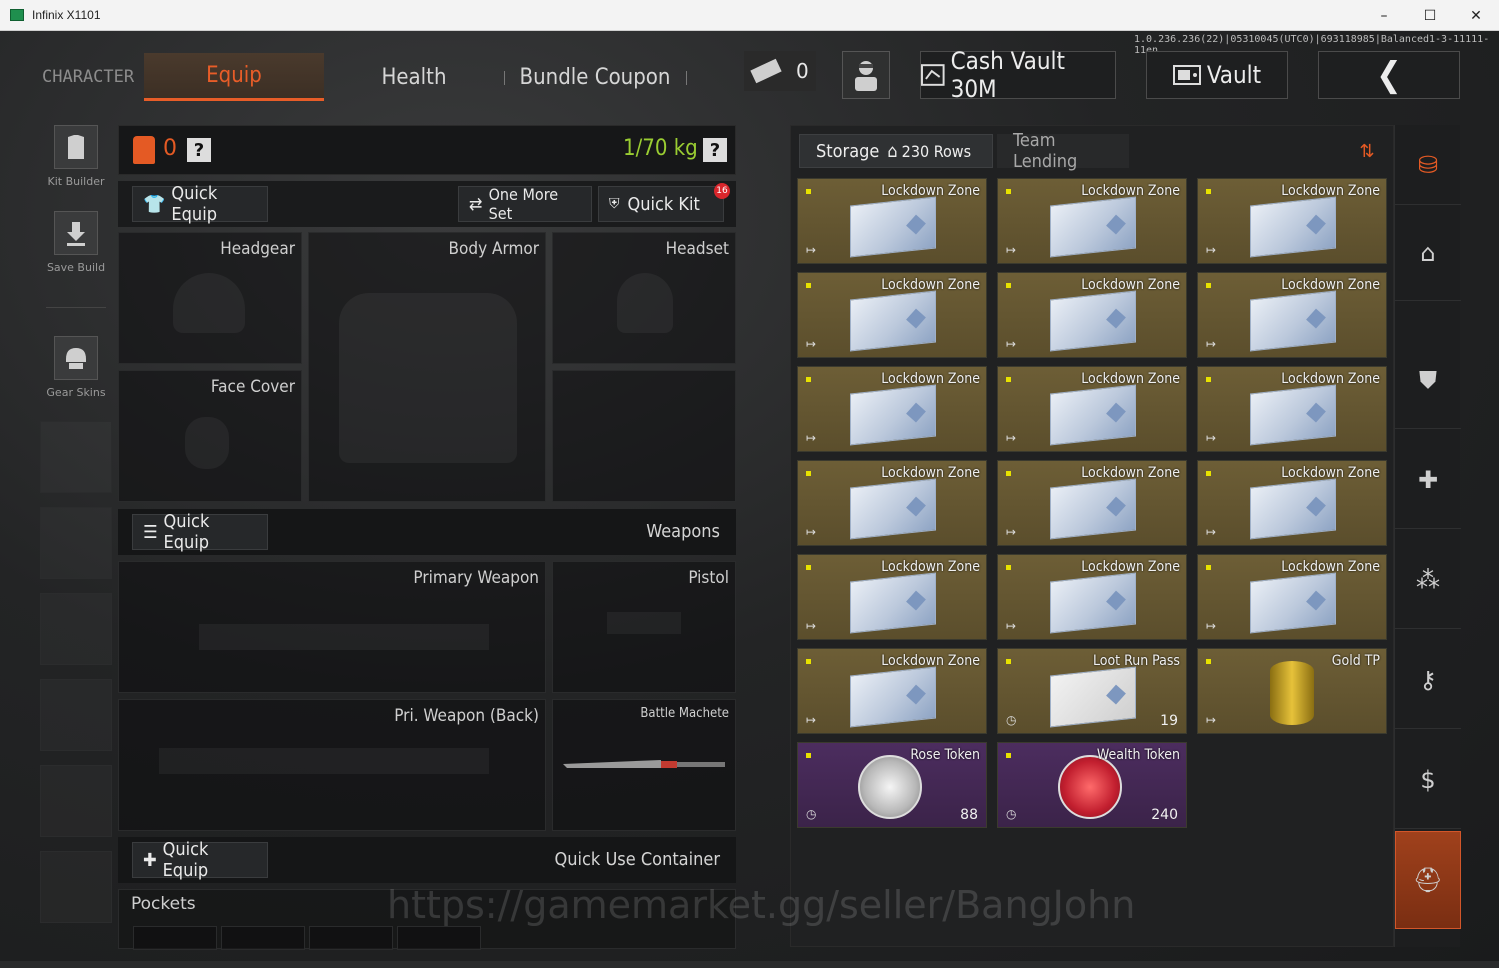  What do you see at coordinates (493, 249) in the screenshot?
I see `body-armor-label: Body Armor` at bounding box center [493, 249].